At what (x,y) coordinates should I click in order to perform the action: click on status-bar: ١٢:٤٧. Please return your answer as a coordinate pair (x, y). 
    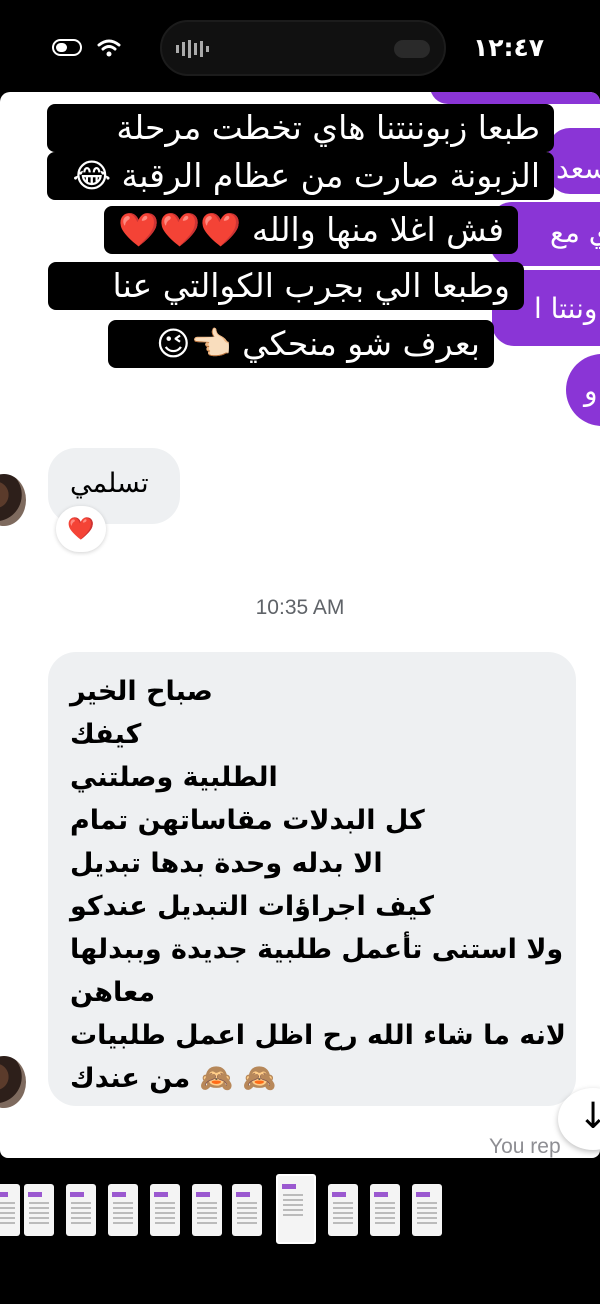
    Looking at the image, I should click on (300, 46).